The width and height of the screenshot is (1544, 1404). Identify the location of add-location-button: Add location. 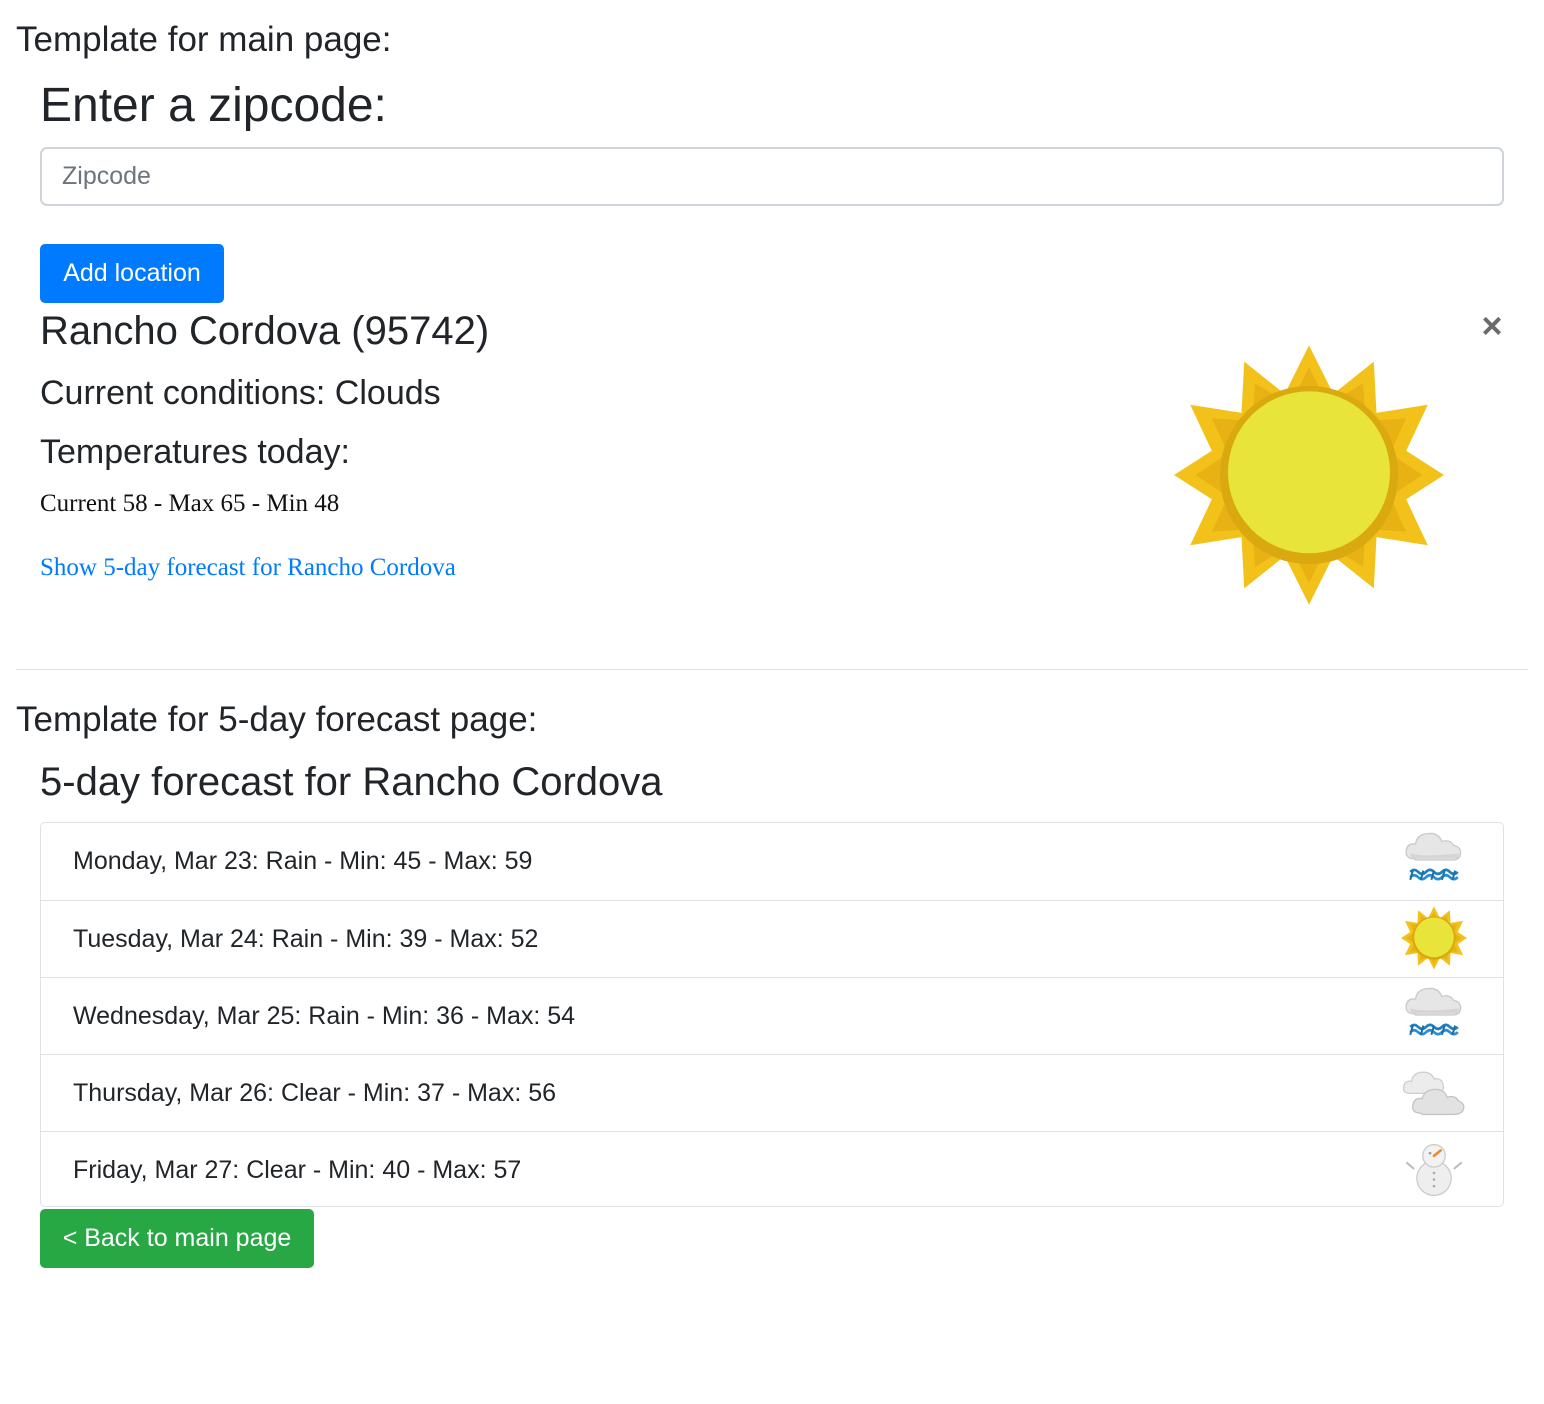
(132, 273).